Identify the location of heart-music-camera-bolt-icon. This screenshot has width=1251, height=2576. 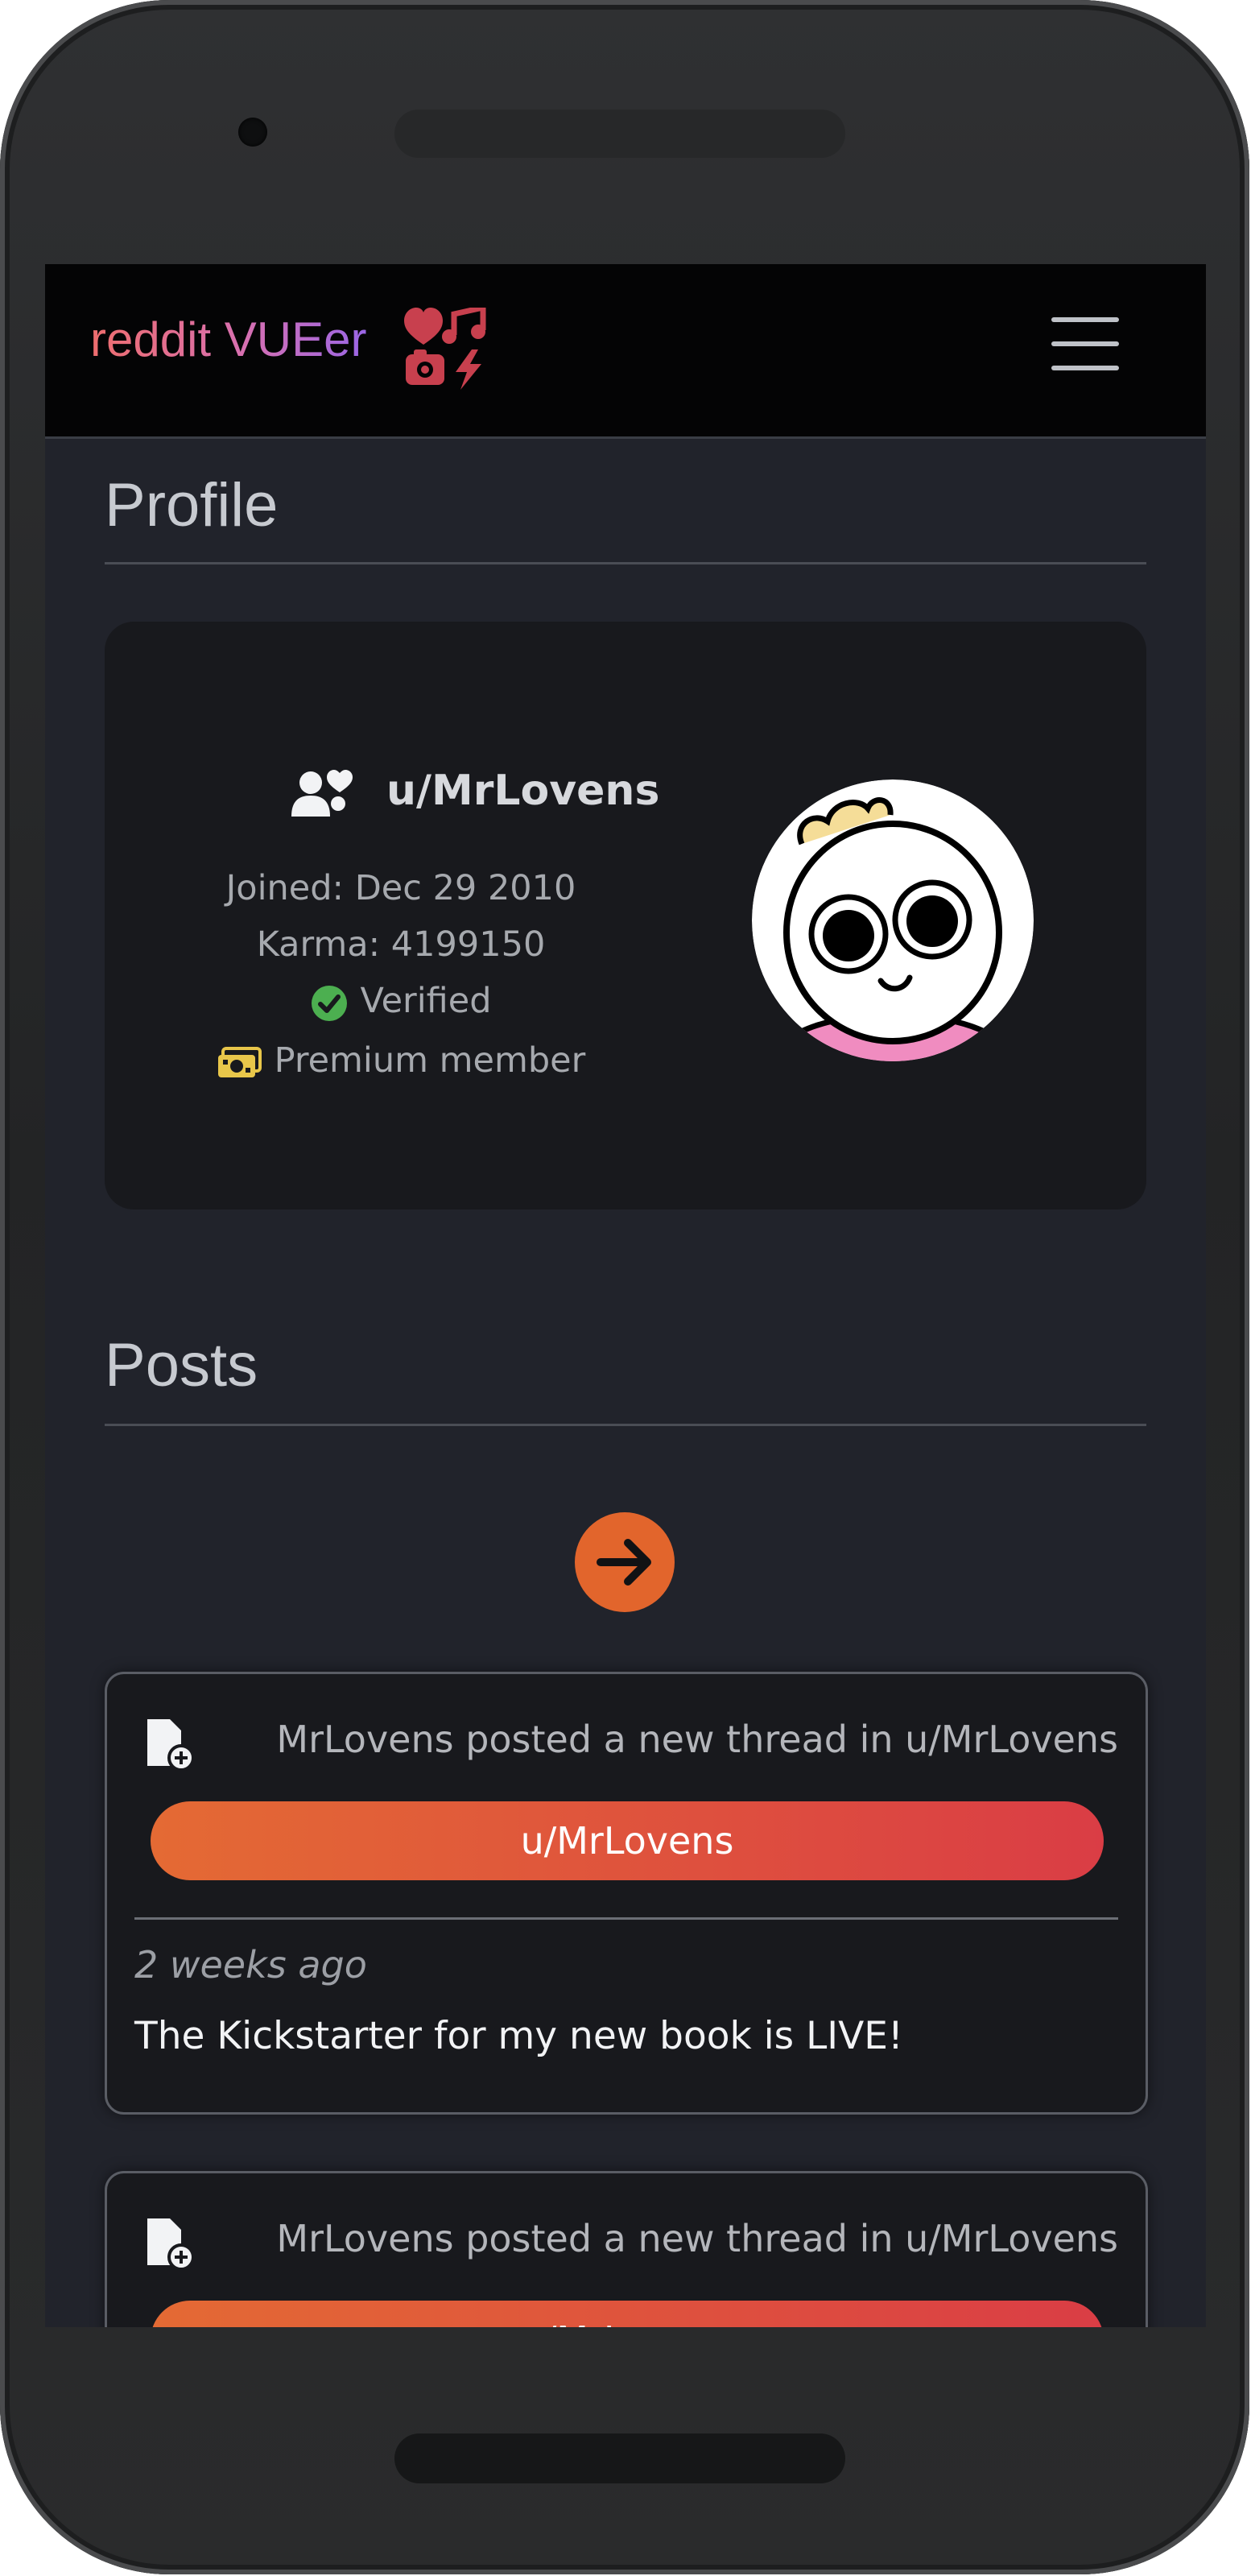
(446, 349).